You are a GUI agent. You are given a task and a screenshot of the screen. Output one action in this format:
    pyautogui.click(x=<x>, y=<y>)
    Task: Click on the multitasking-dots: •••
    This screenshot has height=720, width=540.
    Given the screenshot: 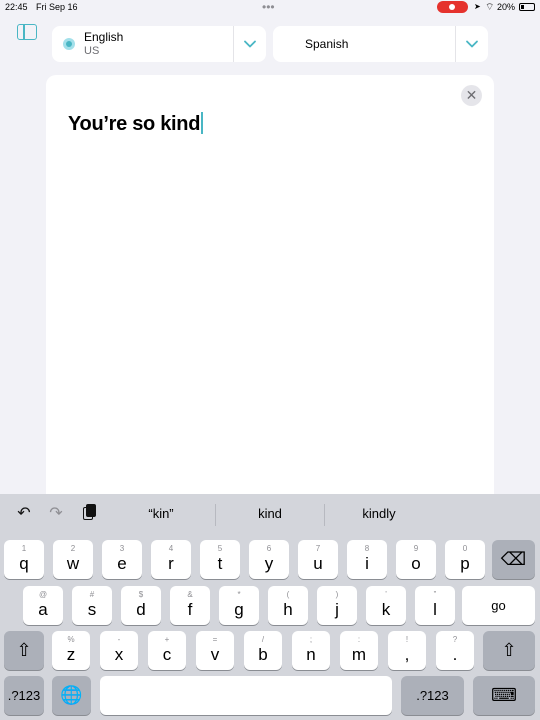 What is the action you would take?
    pyautogui.click(x=268, y=7)
    